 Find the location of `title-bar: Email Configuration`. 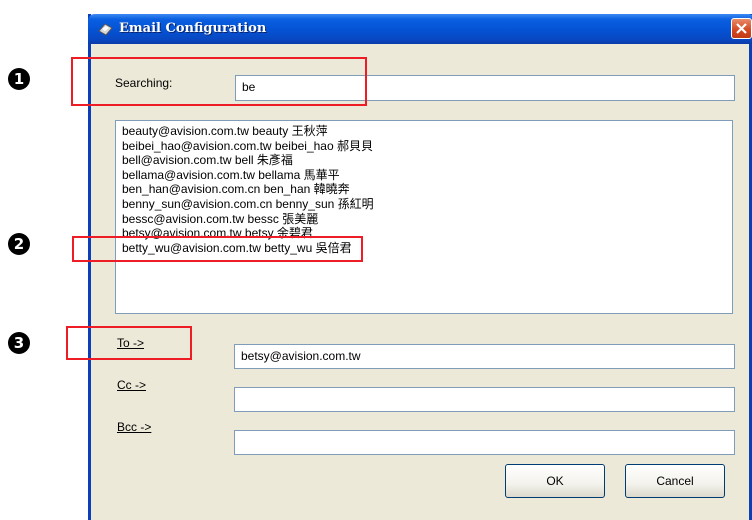

title-bar: Email Configuration is located at coordinates (420, 29).